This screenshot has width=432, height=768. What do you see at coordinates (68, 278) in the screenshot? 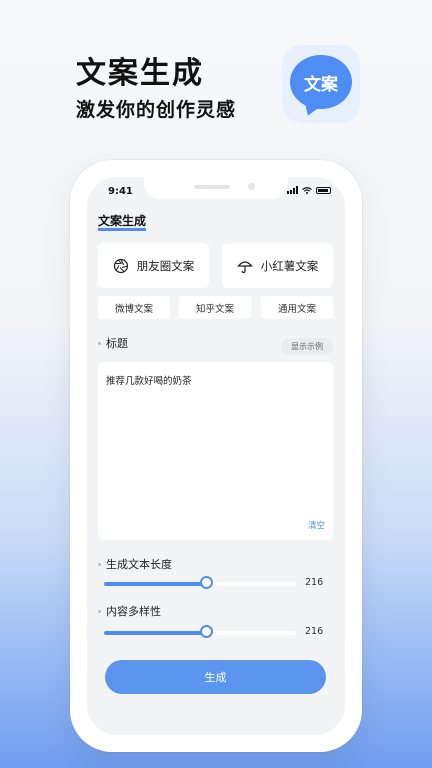
I see `phone-volume-up` at bounding box center [68, 278].